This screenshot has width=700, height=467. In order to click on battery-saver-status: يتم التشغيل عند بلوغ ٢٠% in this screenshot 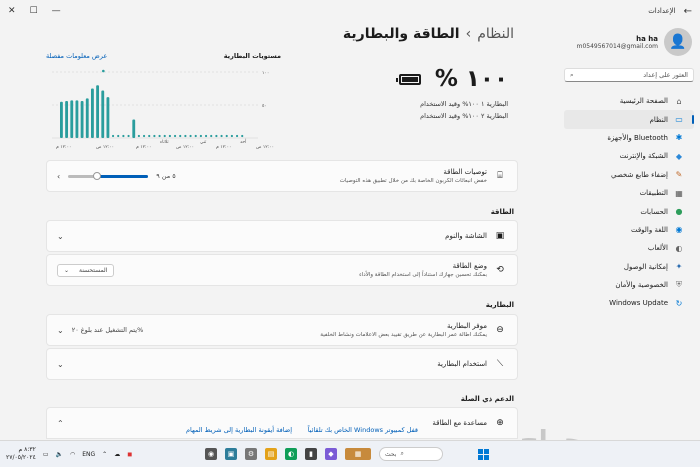, I will do `click(107, 330)`.